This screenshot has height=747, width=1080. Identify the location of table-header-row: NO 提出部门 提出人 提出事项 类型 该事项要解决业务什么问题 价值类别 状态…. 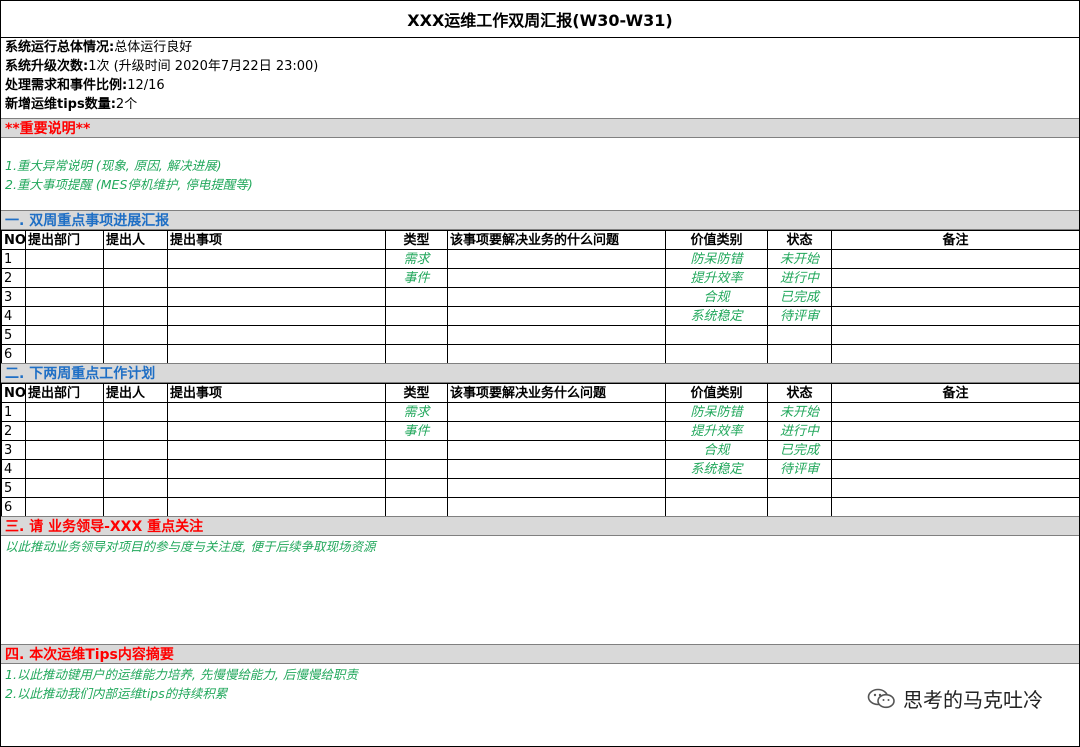
(540, 393).